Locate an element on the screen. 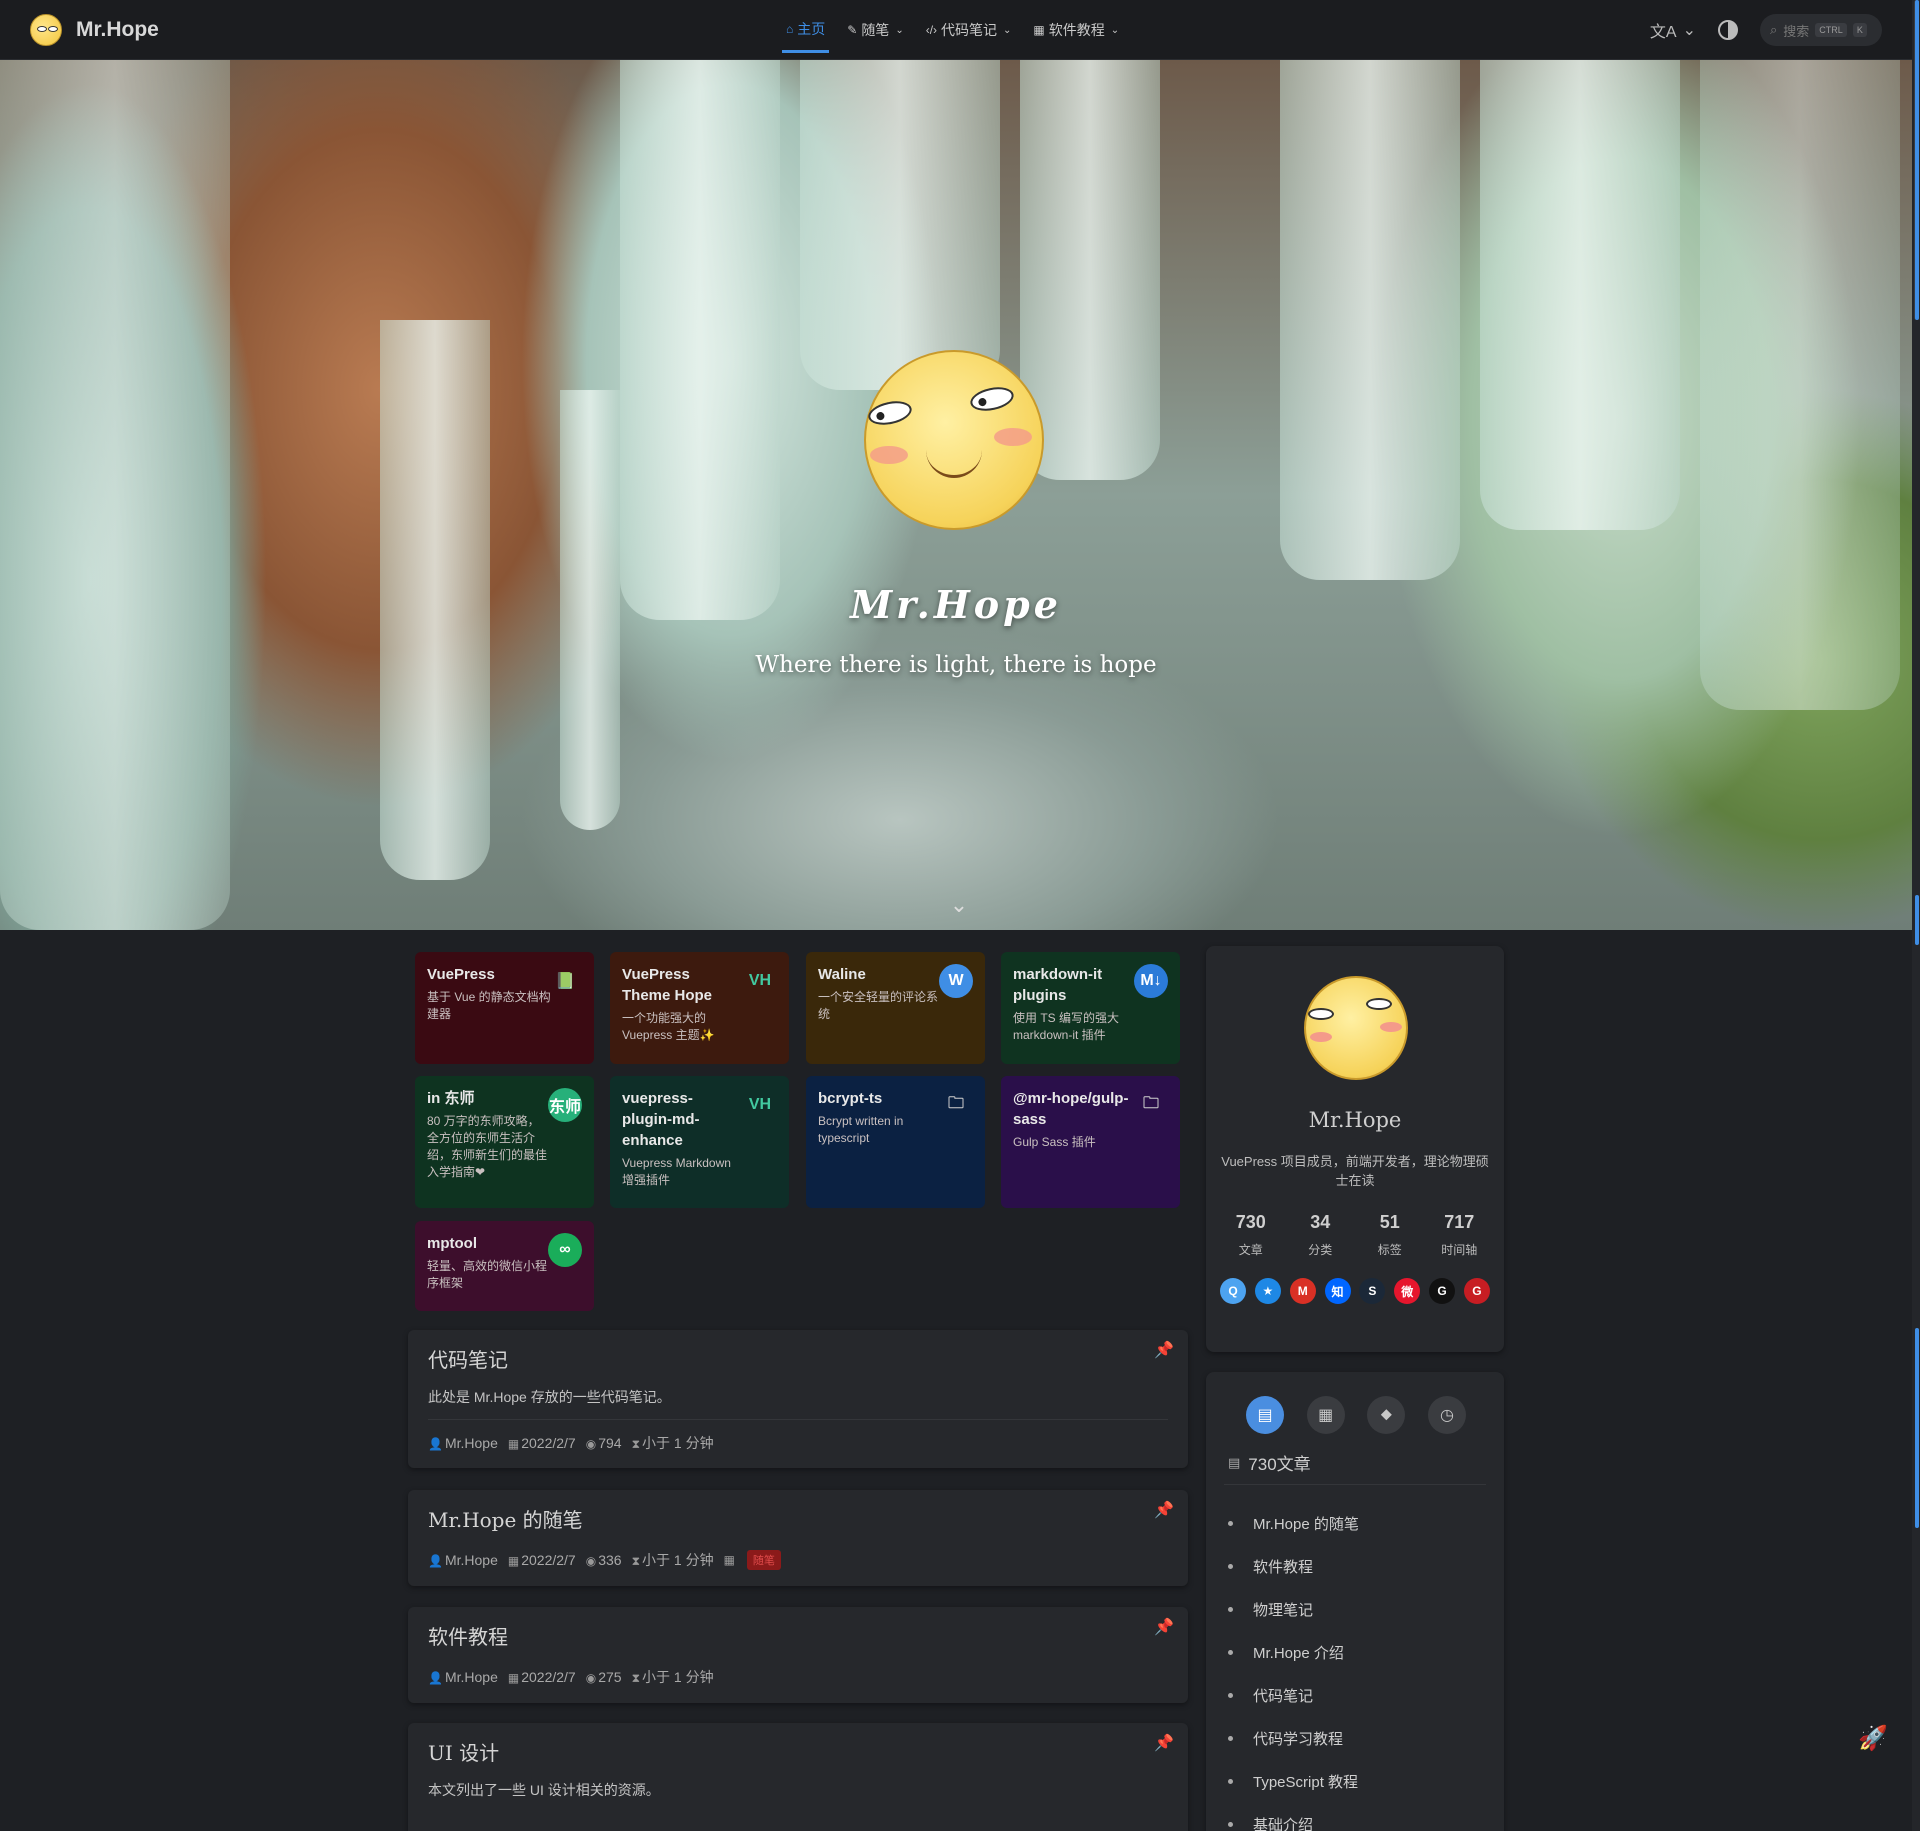 The width and height of the screenshot is (1920, 1831). stat-categories: 34 分类 is located at coordinates (1320, 1235).